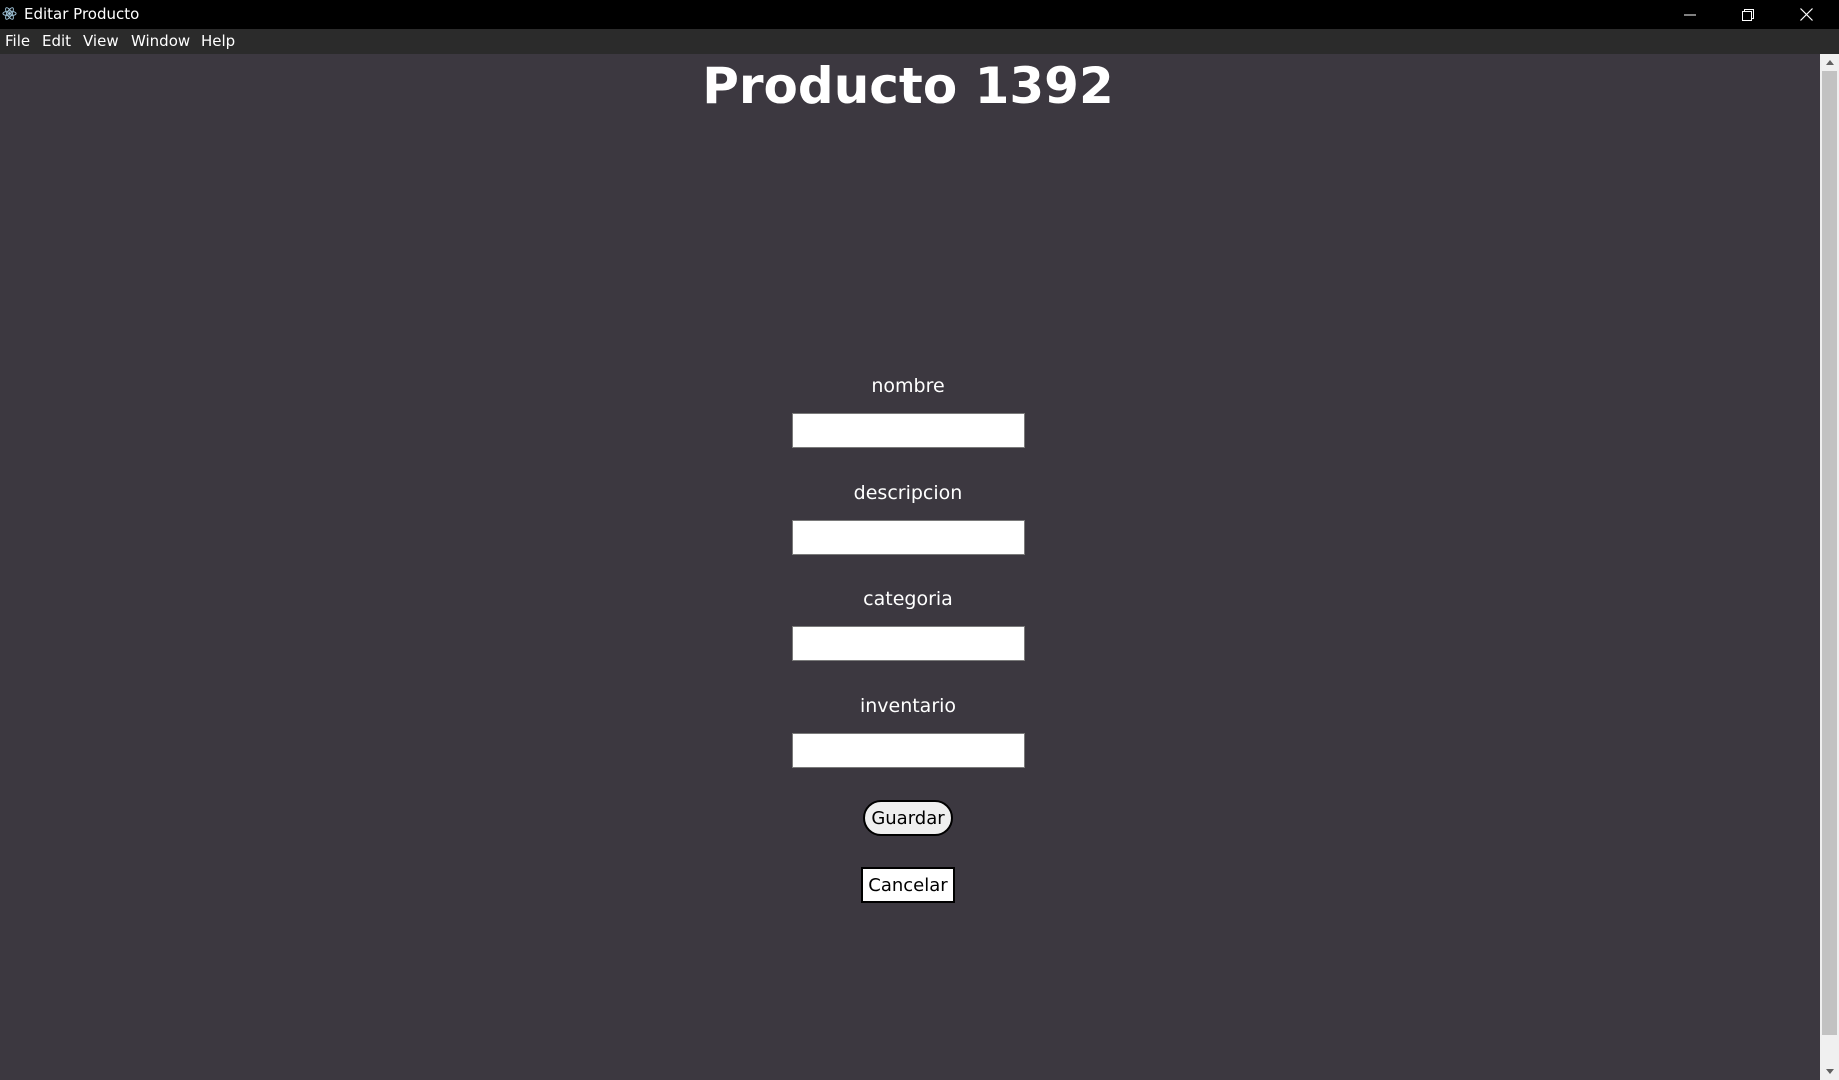 Image resolution: width=1839 pixels, height=1080 pixels. Describe the element at coordinates (1829, 553) in the screenshot. I see `scroll-thumb` at that location.